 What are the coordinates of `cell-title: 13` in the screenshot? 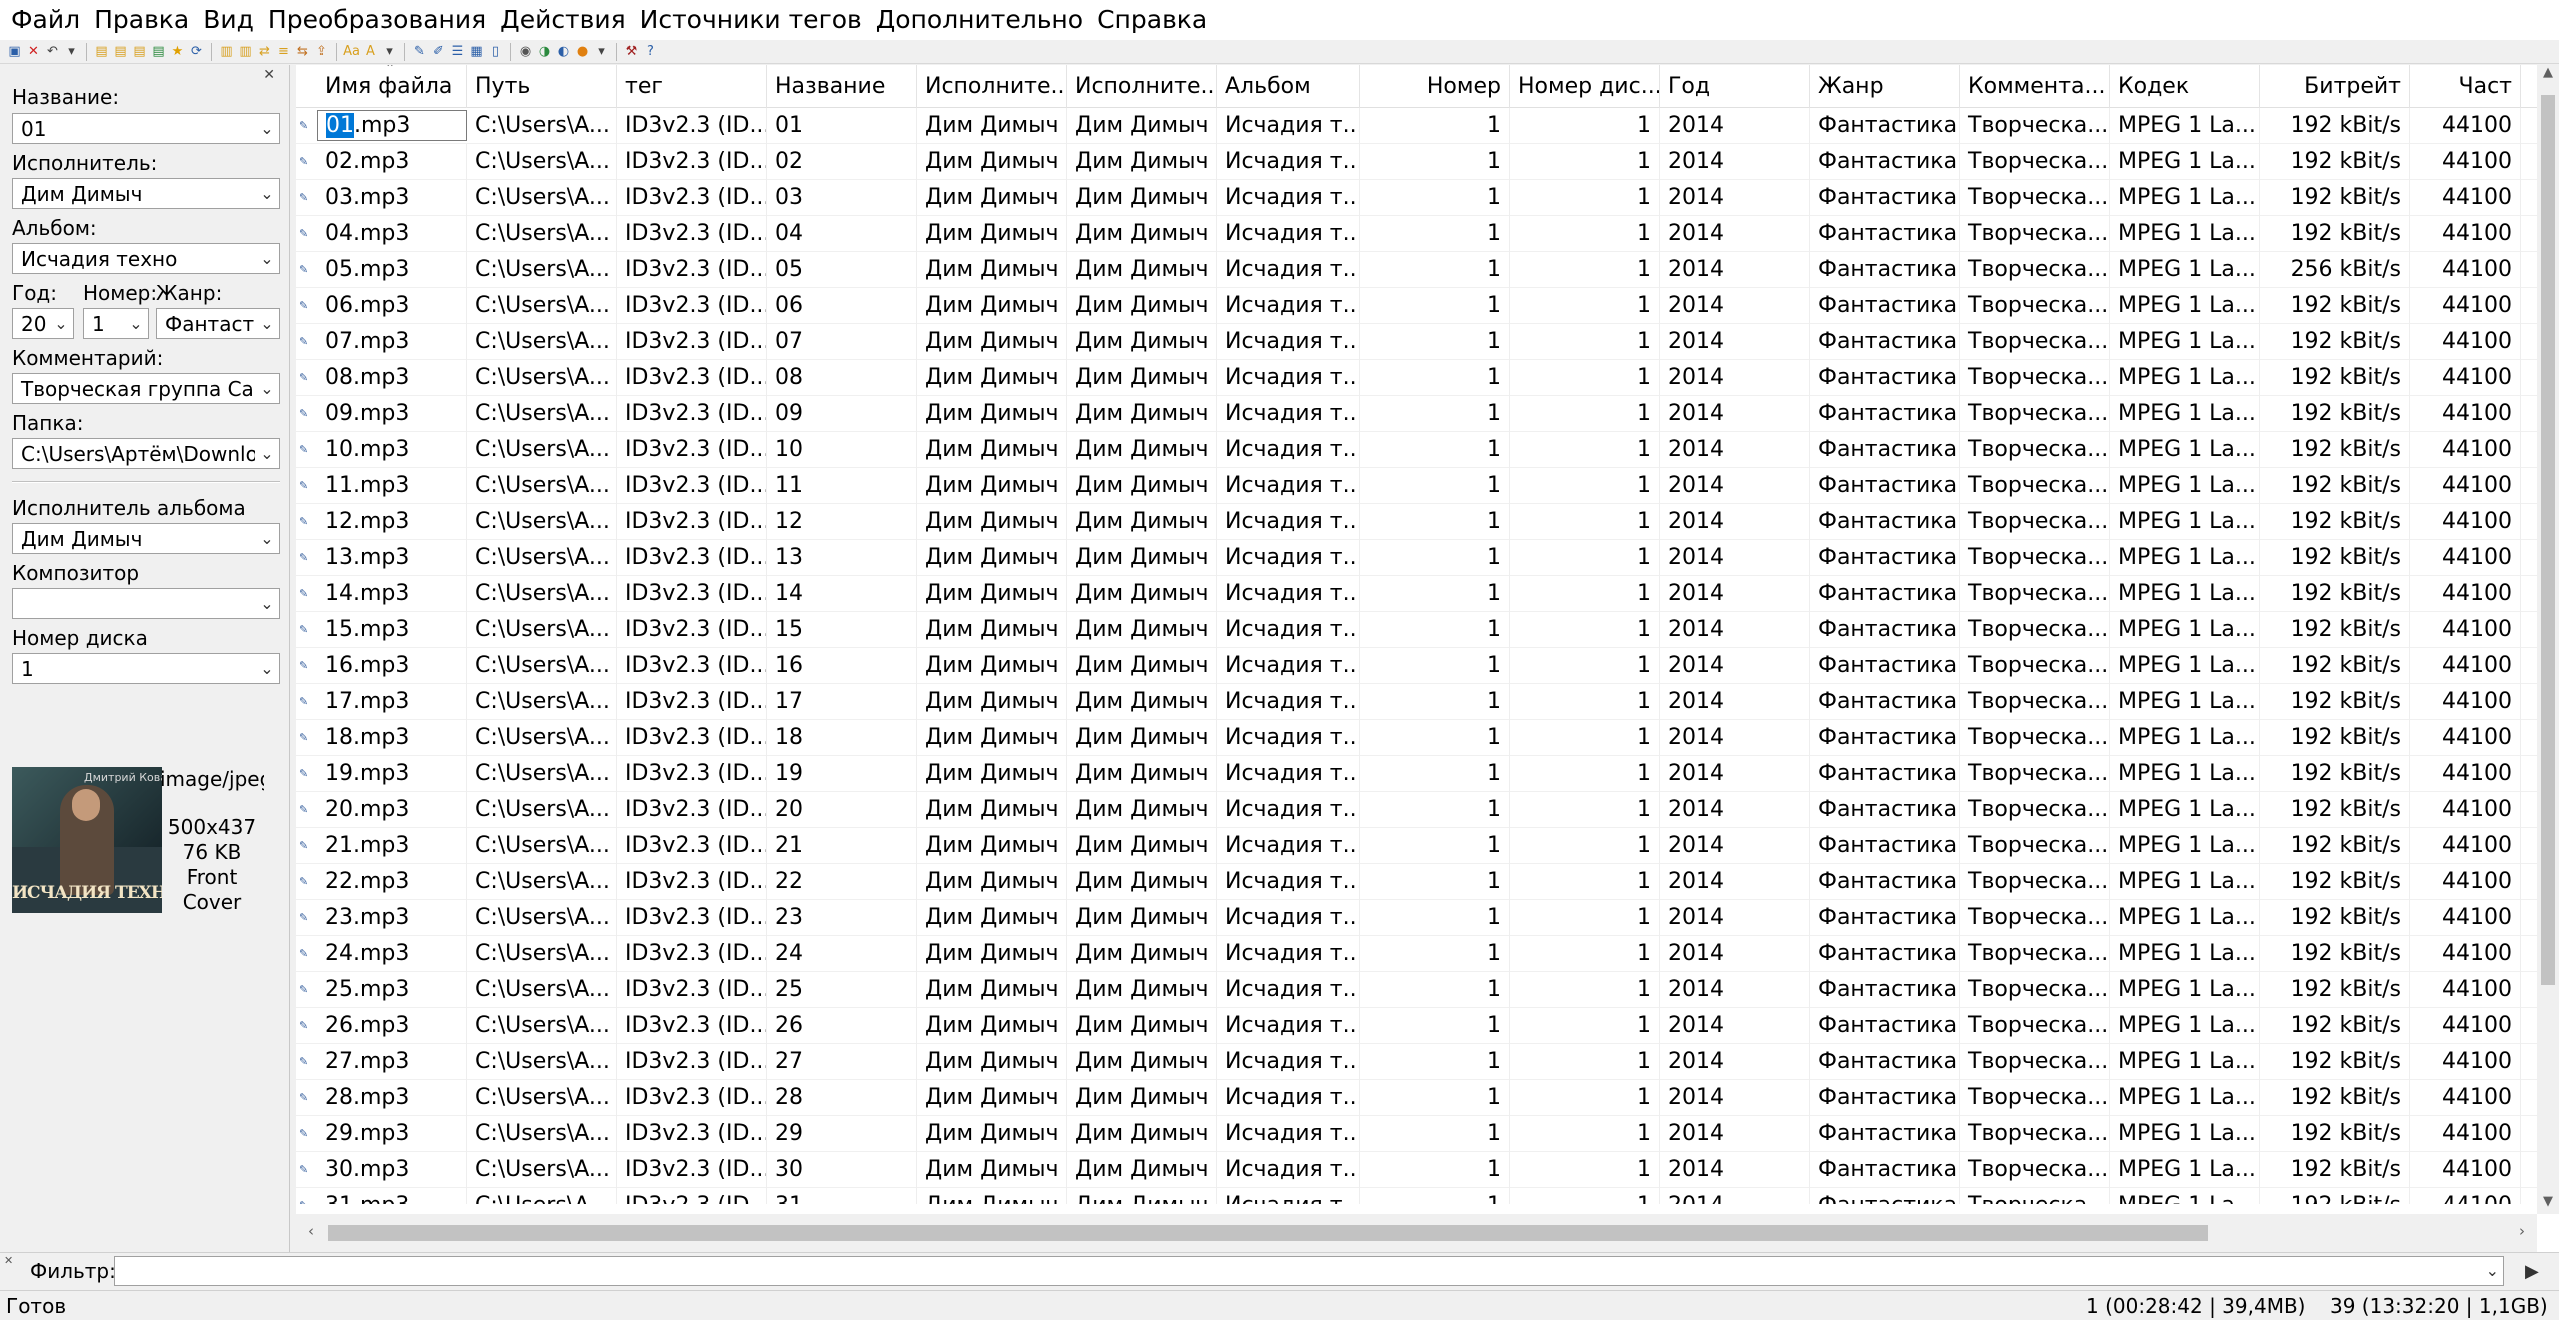 It's located at (842, 558).